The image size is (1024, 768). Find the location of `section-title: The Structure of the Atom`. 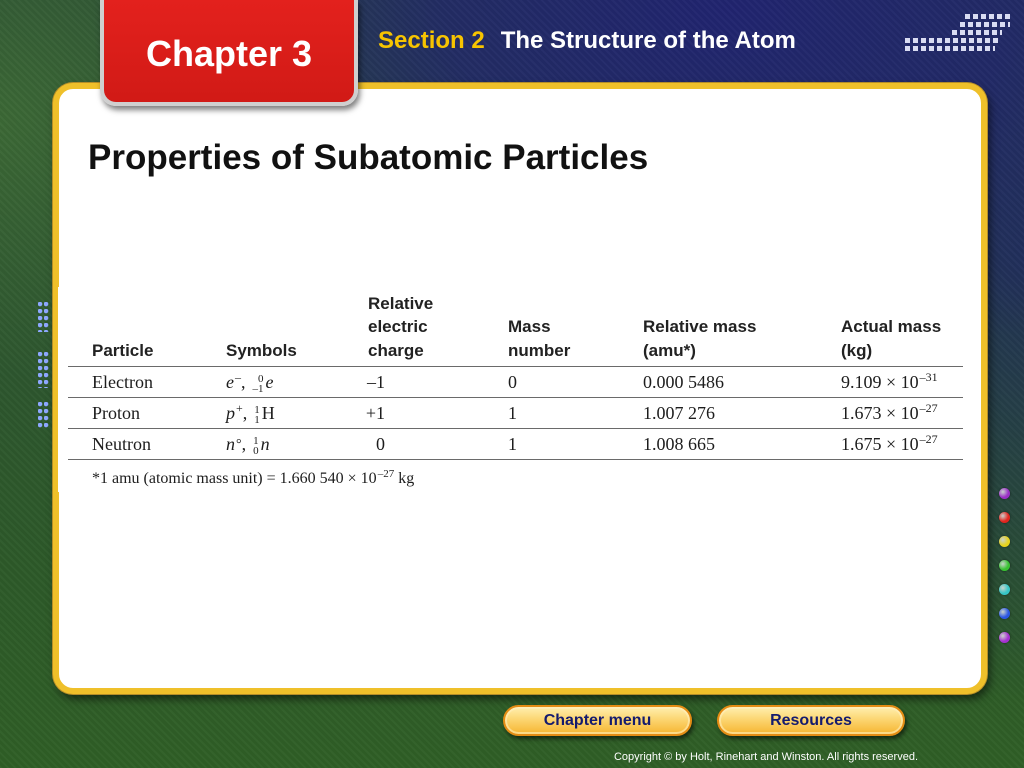

section-title: The Structure of the Atom is located at coordinates (648, 40).